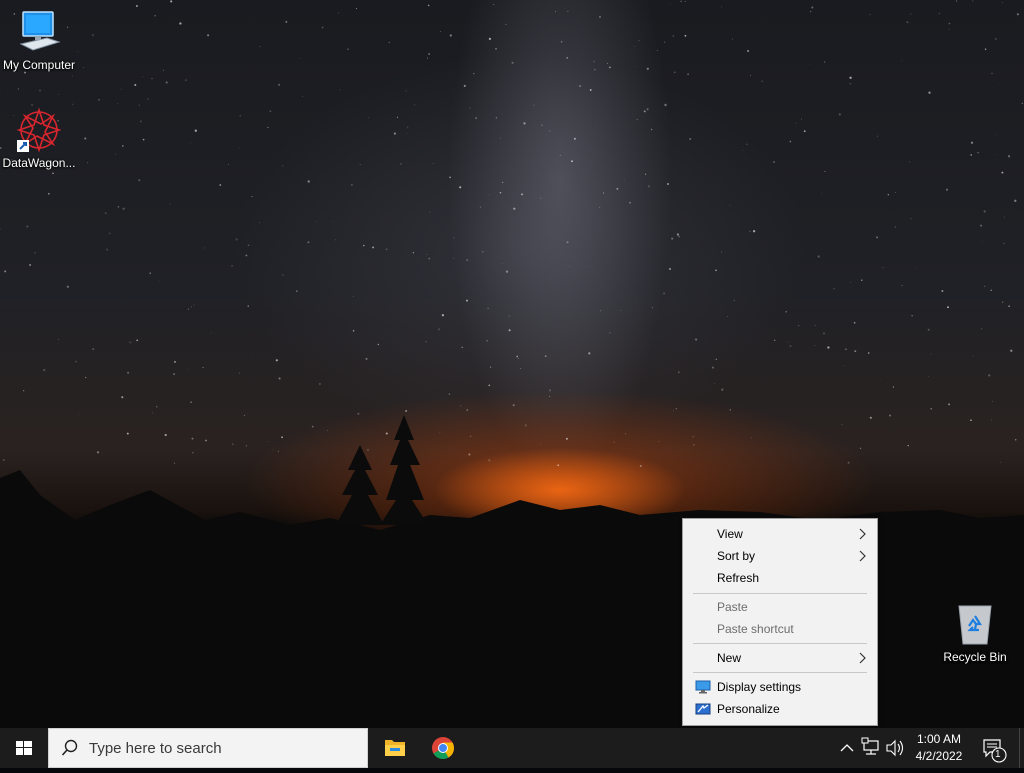 The image size is (1024, 773). I want to click on network-icon, so click(870, 746).